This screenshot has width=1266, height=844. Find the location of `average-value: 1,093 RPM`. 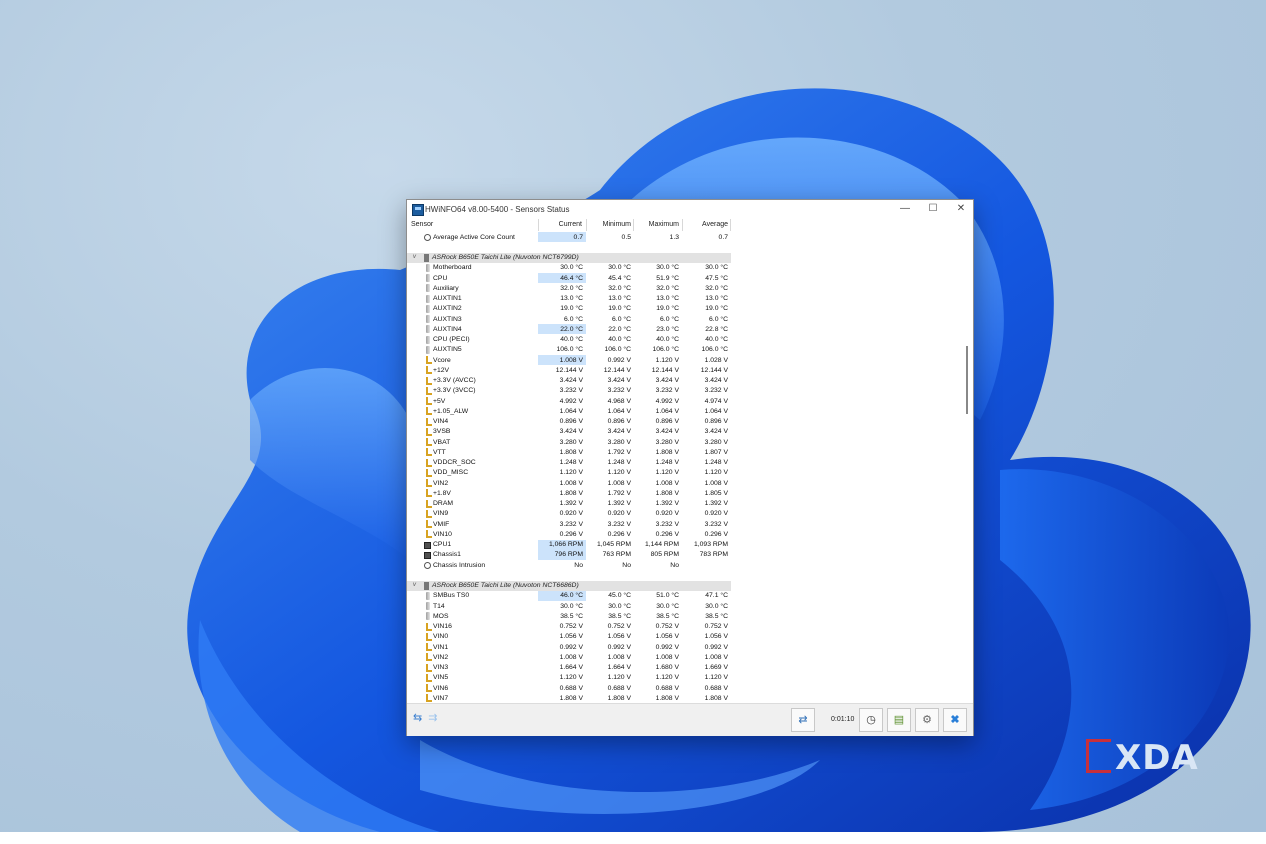

average-value: 1,093 RPM is located at coordinates (710, 544).